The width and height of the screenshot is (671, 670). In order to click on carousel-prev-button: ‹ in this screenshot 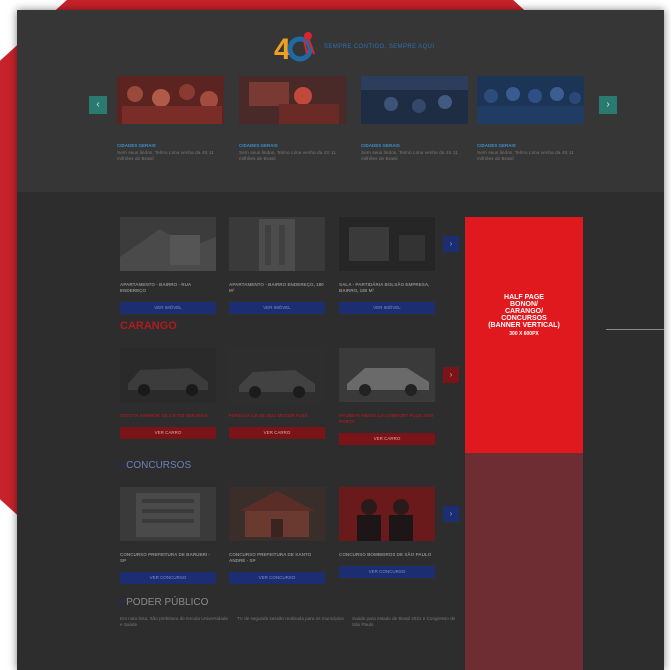, I will do `click(98, 105)`.